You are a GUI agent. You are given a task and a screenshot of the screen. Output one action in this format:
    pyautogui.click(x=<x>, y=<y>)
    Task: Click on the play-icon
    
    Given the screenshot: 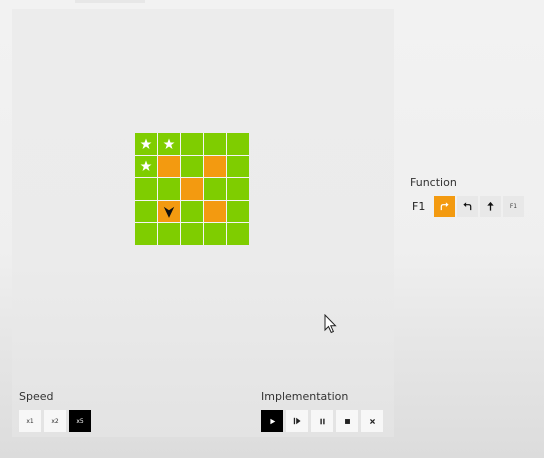 What is the action you would take?
    pyautogui.click(x=272, y=421)
    